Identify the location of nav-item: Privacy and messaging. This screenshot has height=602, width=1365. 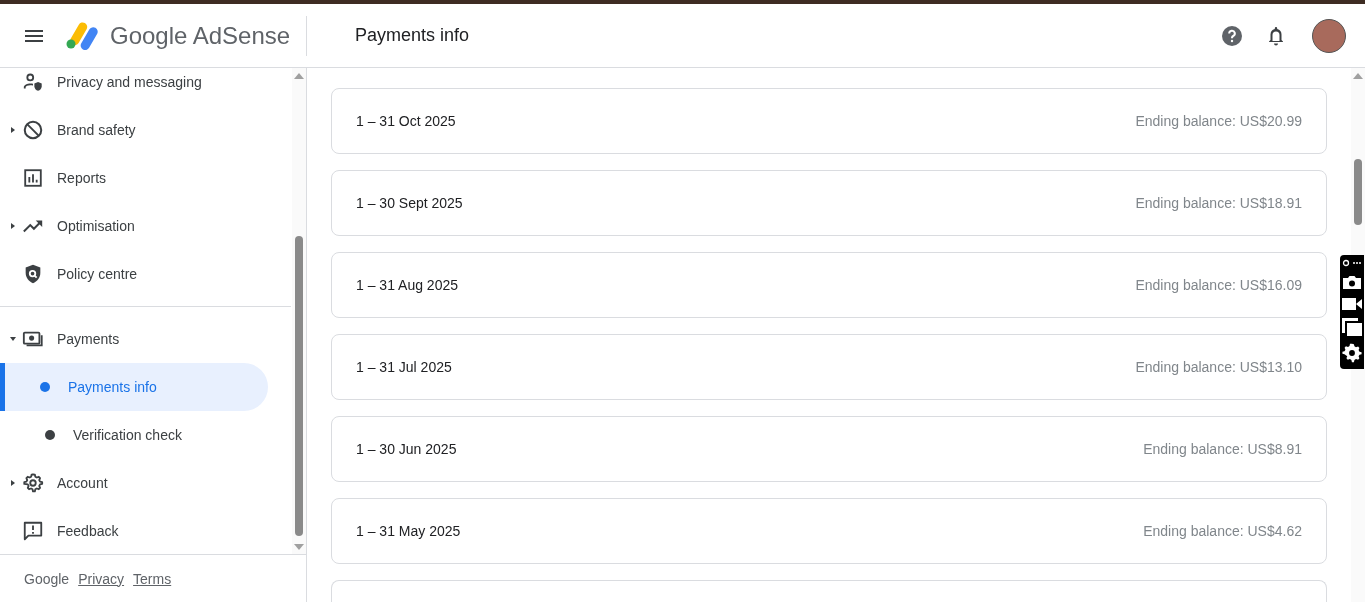
(145, 87).